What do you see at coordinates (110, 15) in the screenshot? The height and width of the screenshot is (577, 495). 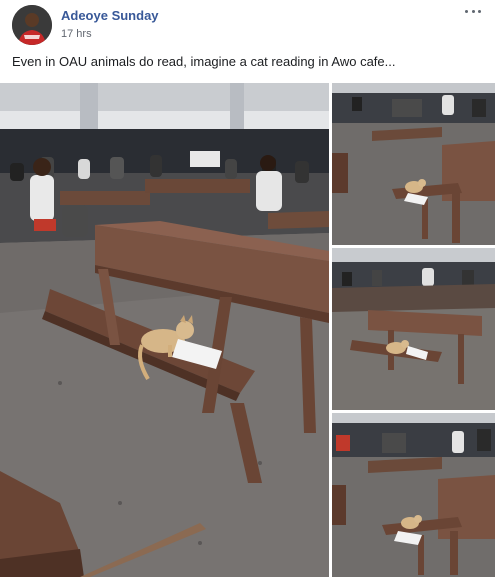 I see `author-name-link: Adeoye Sunday` at bounding box center [110, 15].